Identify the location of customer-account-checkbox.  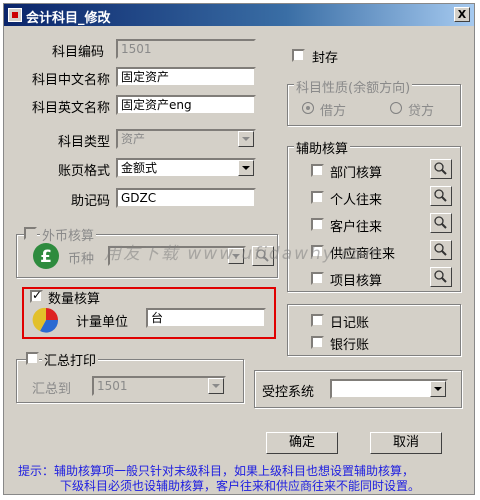
(317, 224).